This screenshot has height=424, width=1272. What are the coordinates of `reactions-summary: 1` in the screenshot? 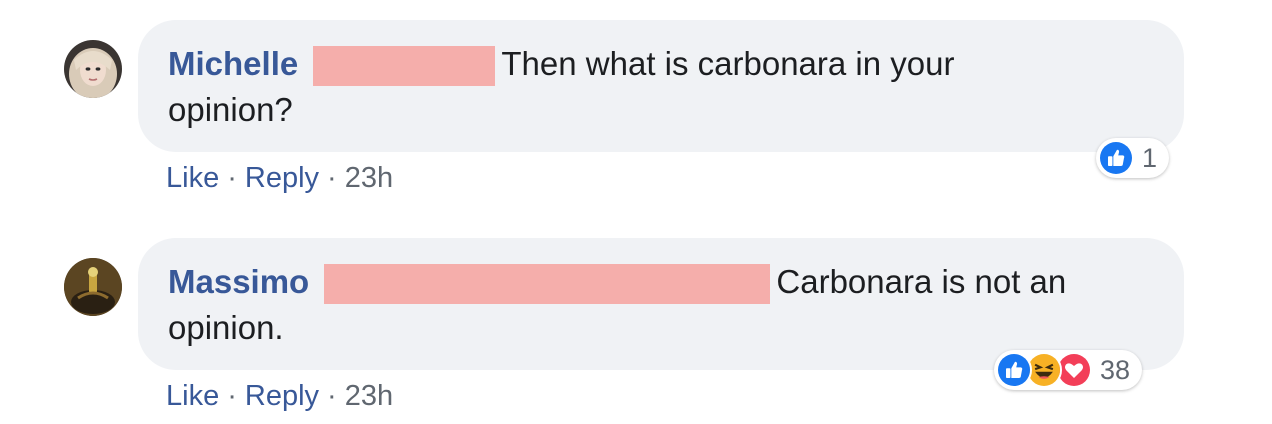 It's located at (1133, 158).